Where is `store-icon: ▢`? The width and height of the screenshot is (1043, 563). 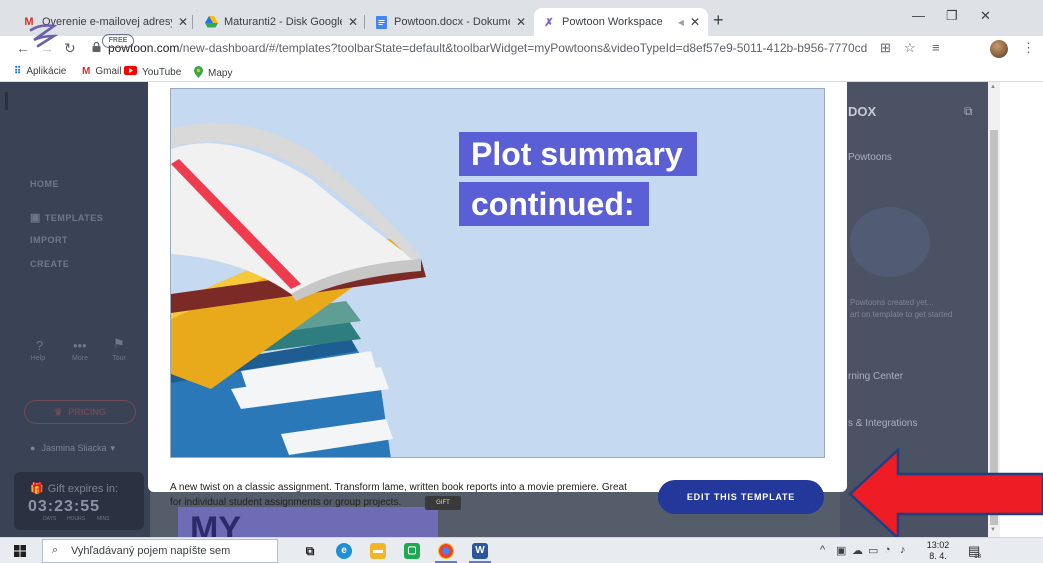
store-icon: ▢ is located at coordinates (412, 551).